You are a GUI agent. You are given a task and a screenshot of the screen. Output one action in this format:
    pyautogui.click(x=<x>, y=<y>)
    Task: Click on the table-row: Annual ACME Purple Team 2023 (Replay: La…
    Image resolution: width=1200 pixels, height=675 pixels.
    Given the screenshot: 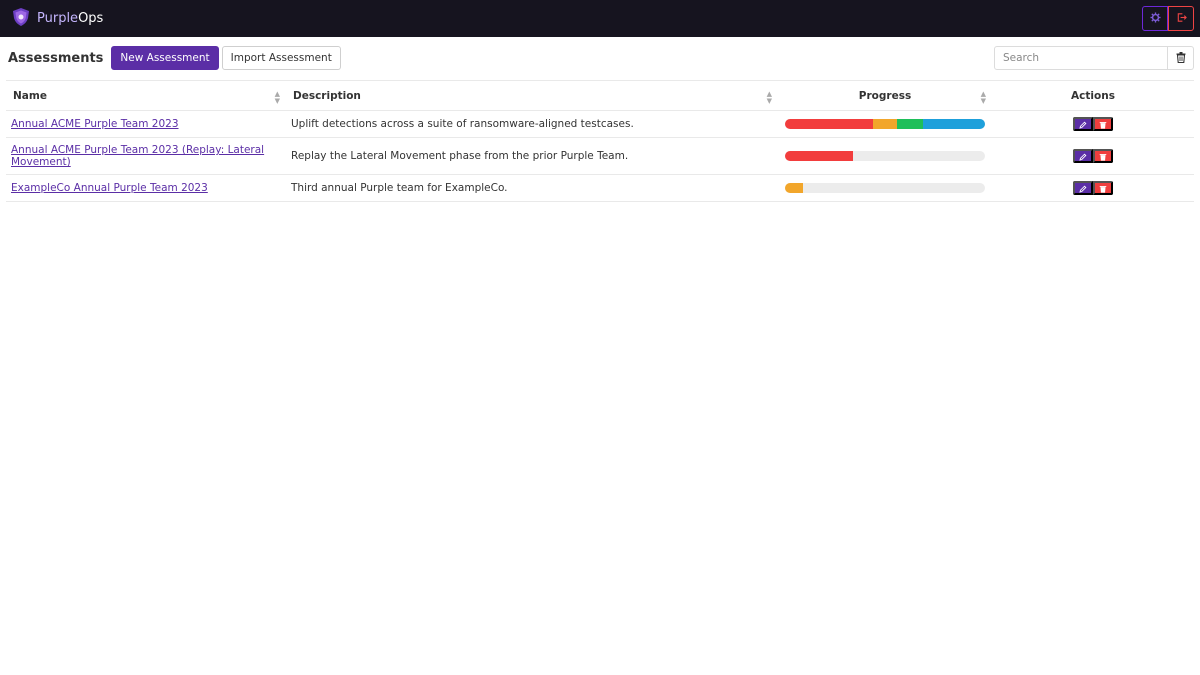 What is the action you would take?
    pyautogui.click(x=600, y=156)
    